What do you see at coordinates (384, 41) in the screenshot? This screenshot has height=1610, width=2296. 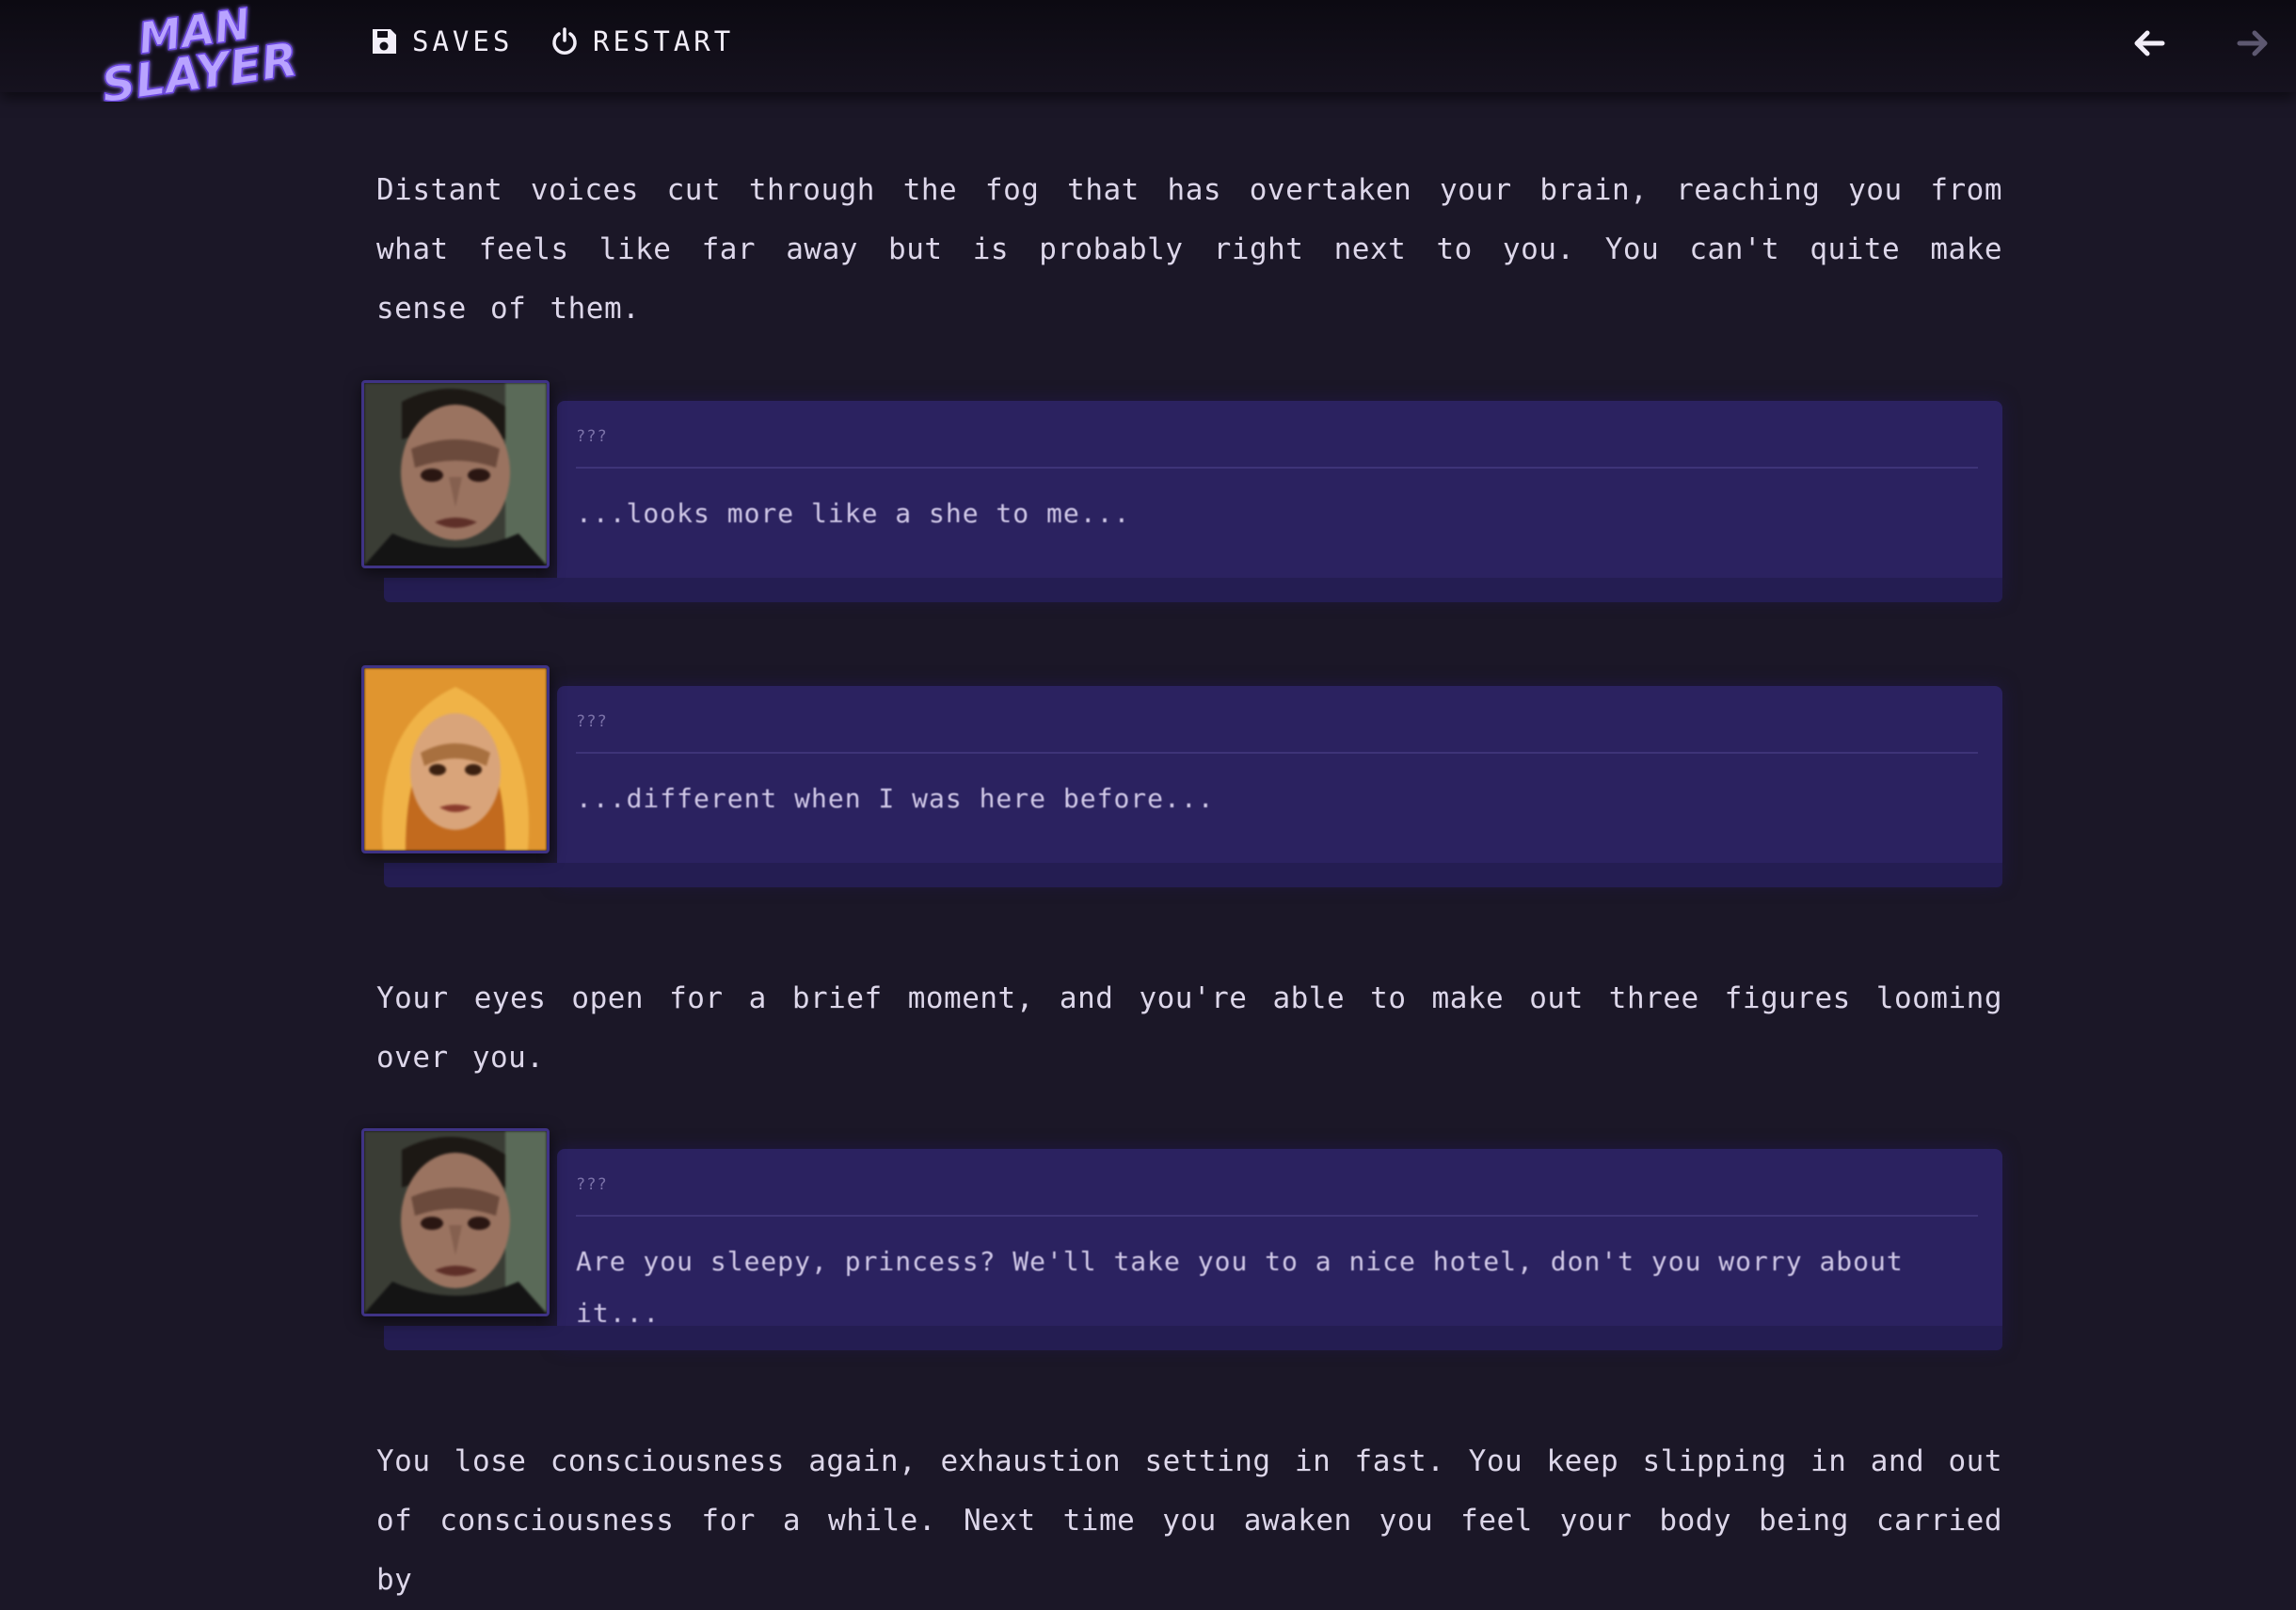 I see `floppy-disk-icon` at bounding box center [384, 41].